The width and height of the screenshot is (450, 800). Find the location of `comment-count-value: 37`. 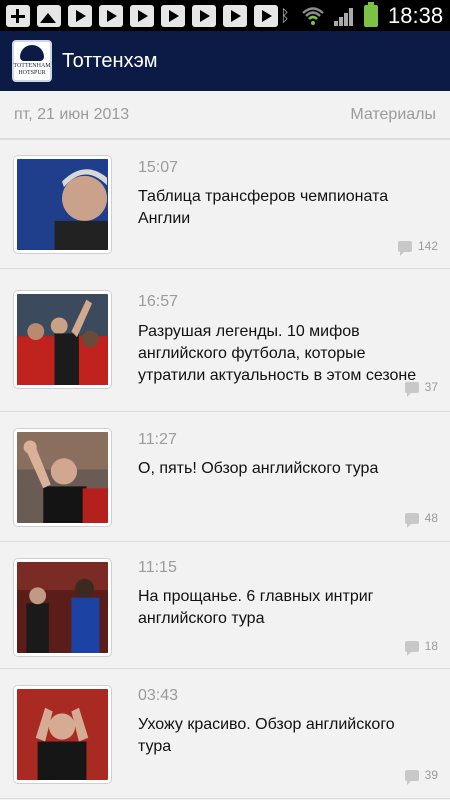

comment-count-value: 37 is located at coordinates (431, 387).